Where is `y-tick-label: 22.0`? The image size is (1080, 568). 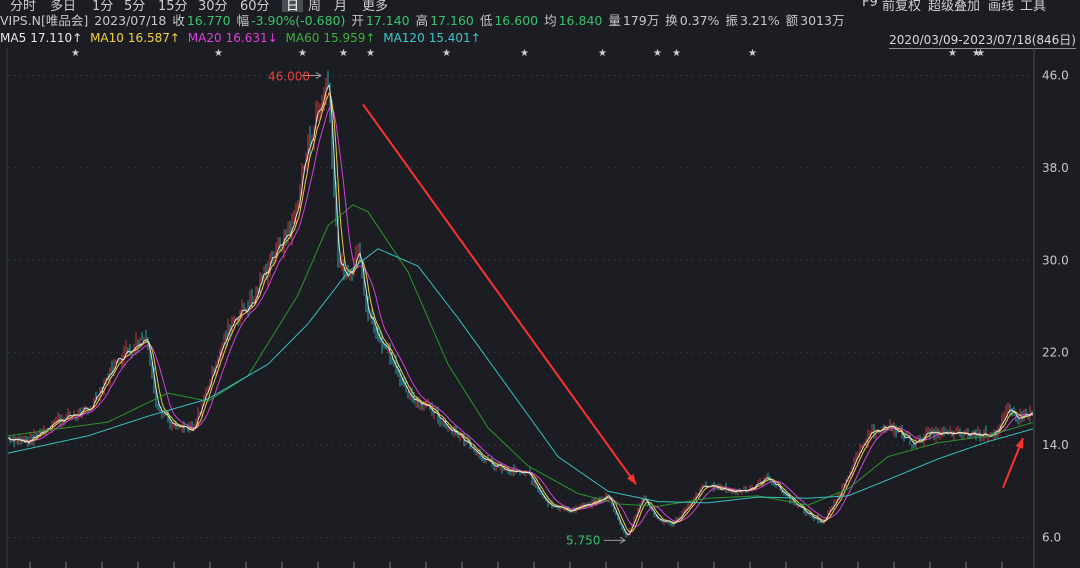
y-tick-label: 22.0 is located at coordinates (1055, 353).